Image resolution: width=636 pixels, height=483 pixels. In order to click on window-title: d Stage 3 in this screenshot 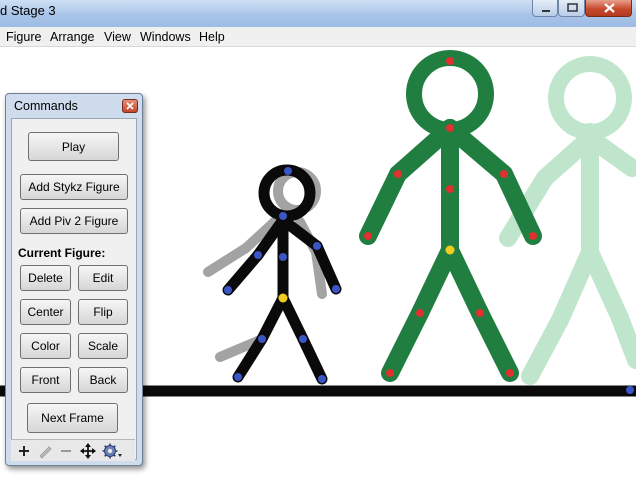, I will do `click(28, 10)`.